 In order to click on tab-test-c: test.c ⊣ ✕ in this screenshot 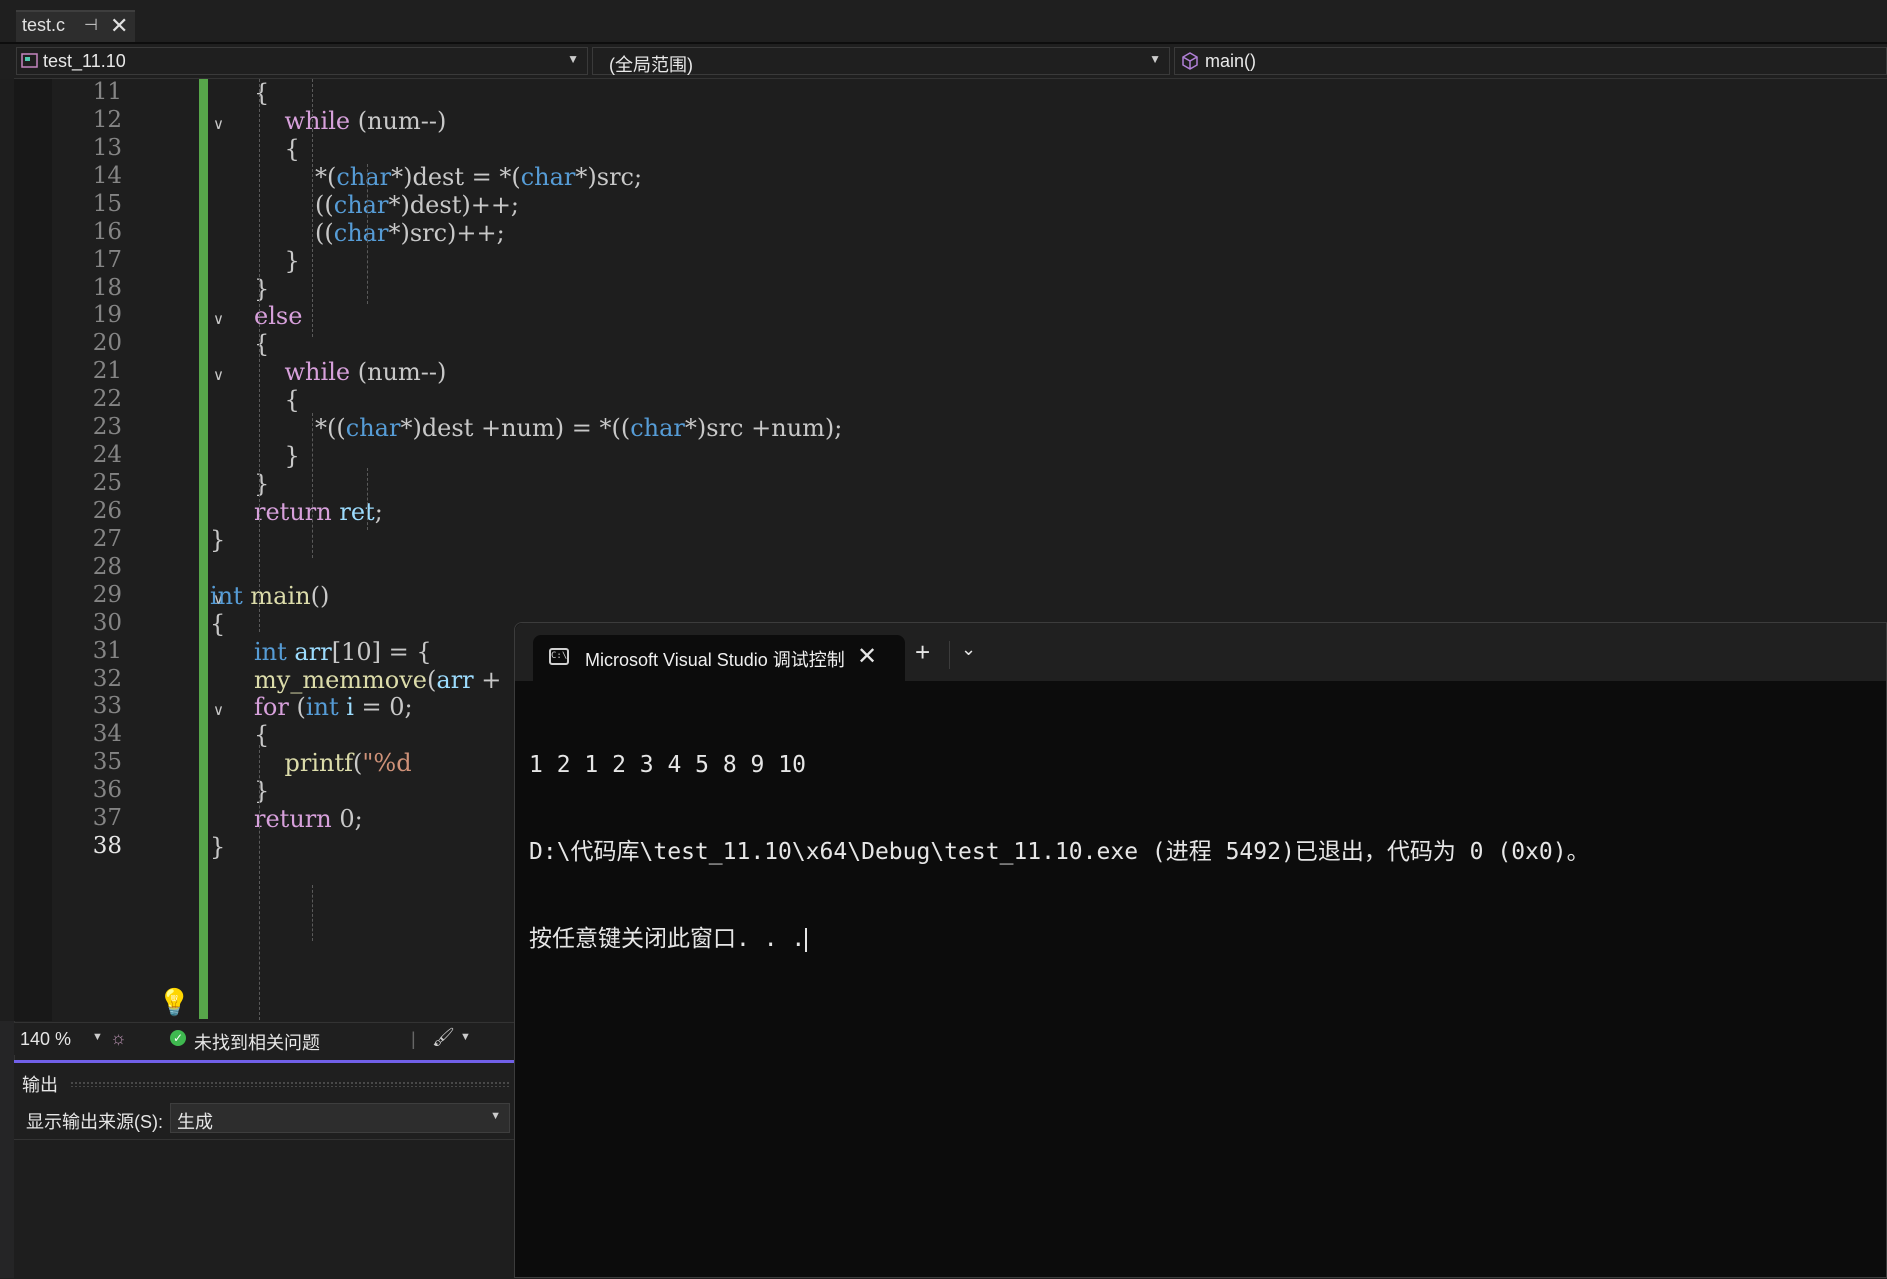, I will do `click(75, 26)`.